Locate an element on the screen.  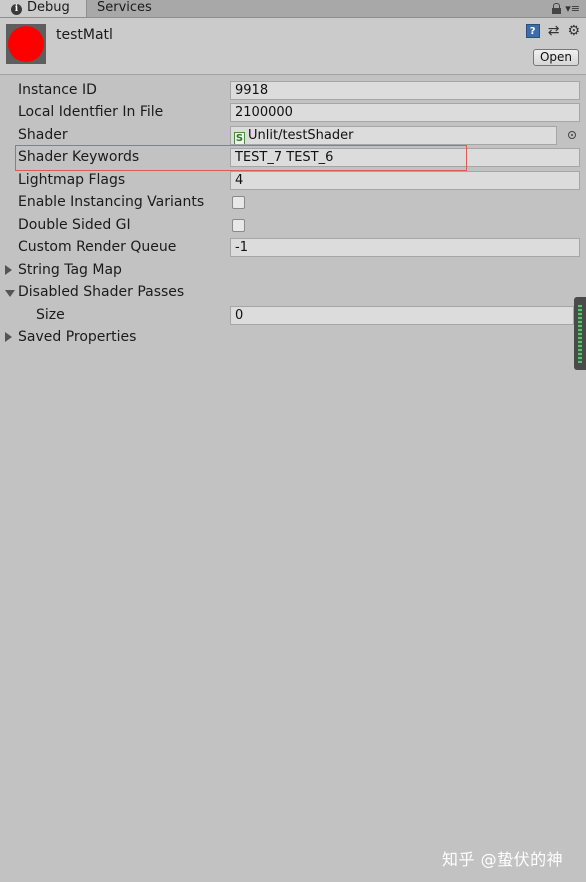
lightmap-flags-label: Lightmap Flags is located at coordinates (72, 180).